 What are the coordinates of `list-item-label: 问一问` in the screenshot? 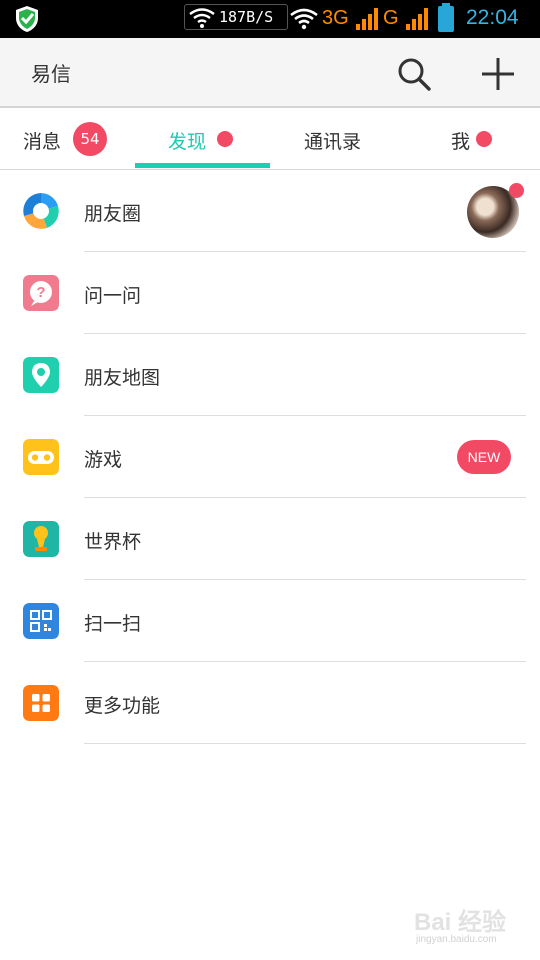 It's located at (113, 296).